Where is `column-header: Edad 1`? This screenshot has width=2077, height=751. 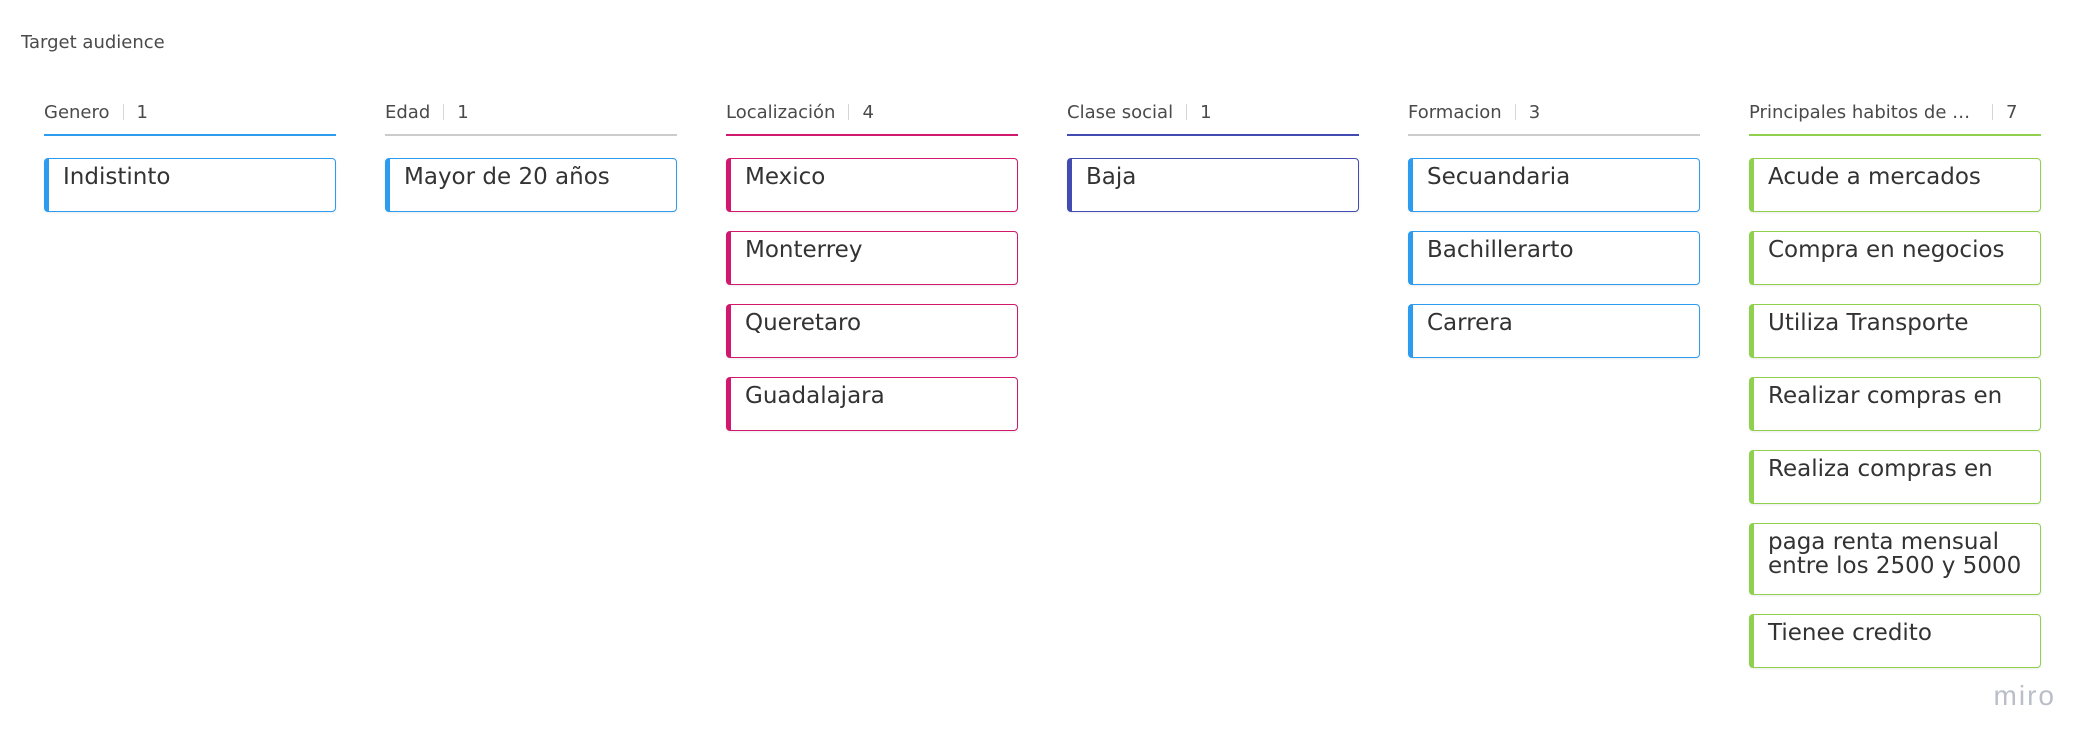 column-header: Edad 1 is located at coordinates (531, 114).